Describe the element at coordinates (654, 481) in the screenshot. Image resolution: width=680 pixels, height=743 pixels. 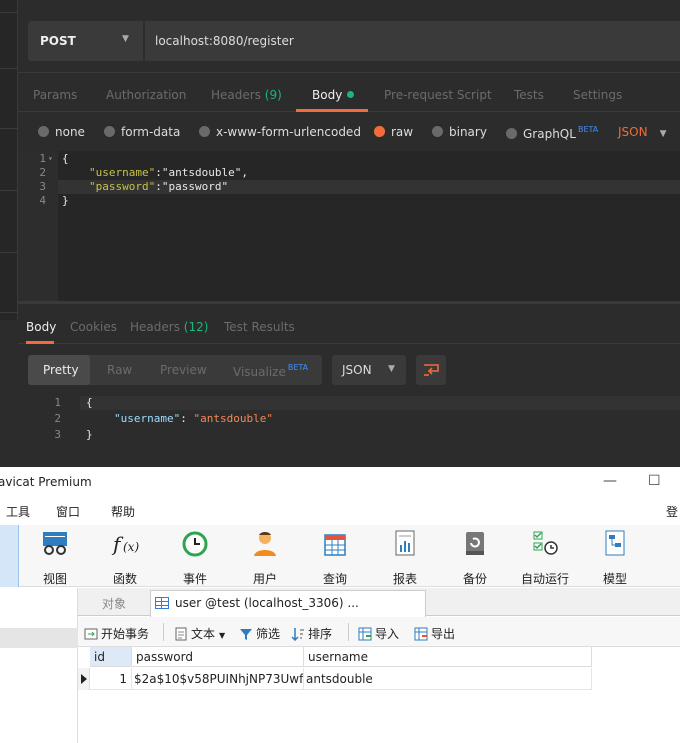
I see `maximize-button: ☐` at that location.